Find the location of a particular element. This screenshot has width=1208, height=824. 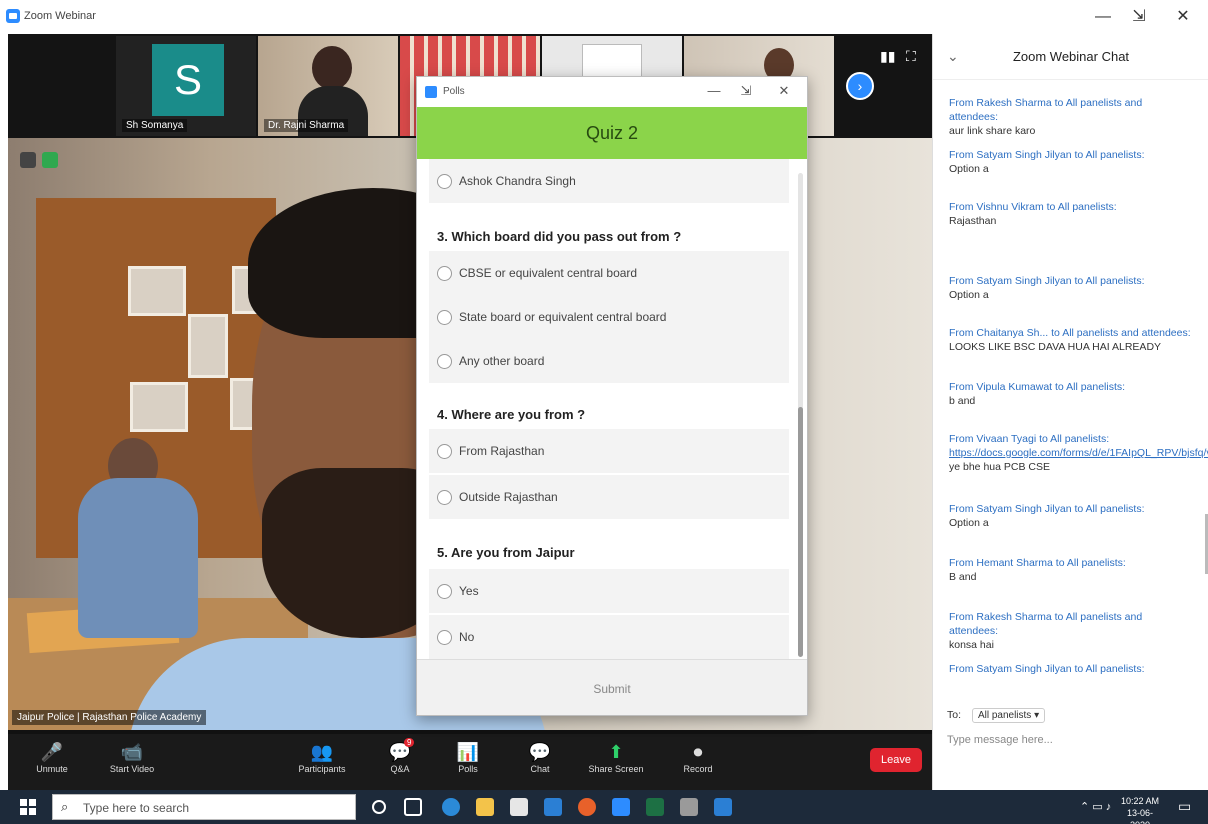

polls-button: 📊 Polls is located at coordinates (468, 757).